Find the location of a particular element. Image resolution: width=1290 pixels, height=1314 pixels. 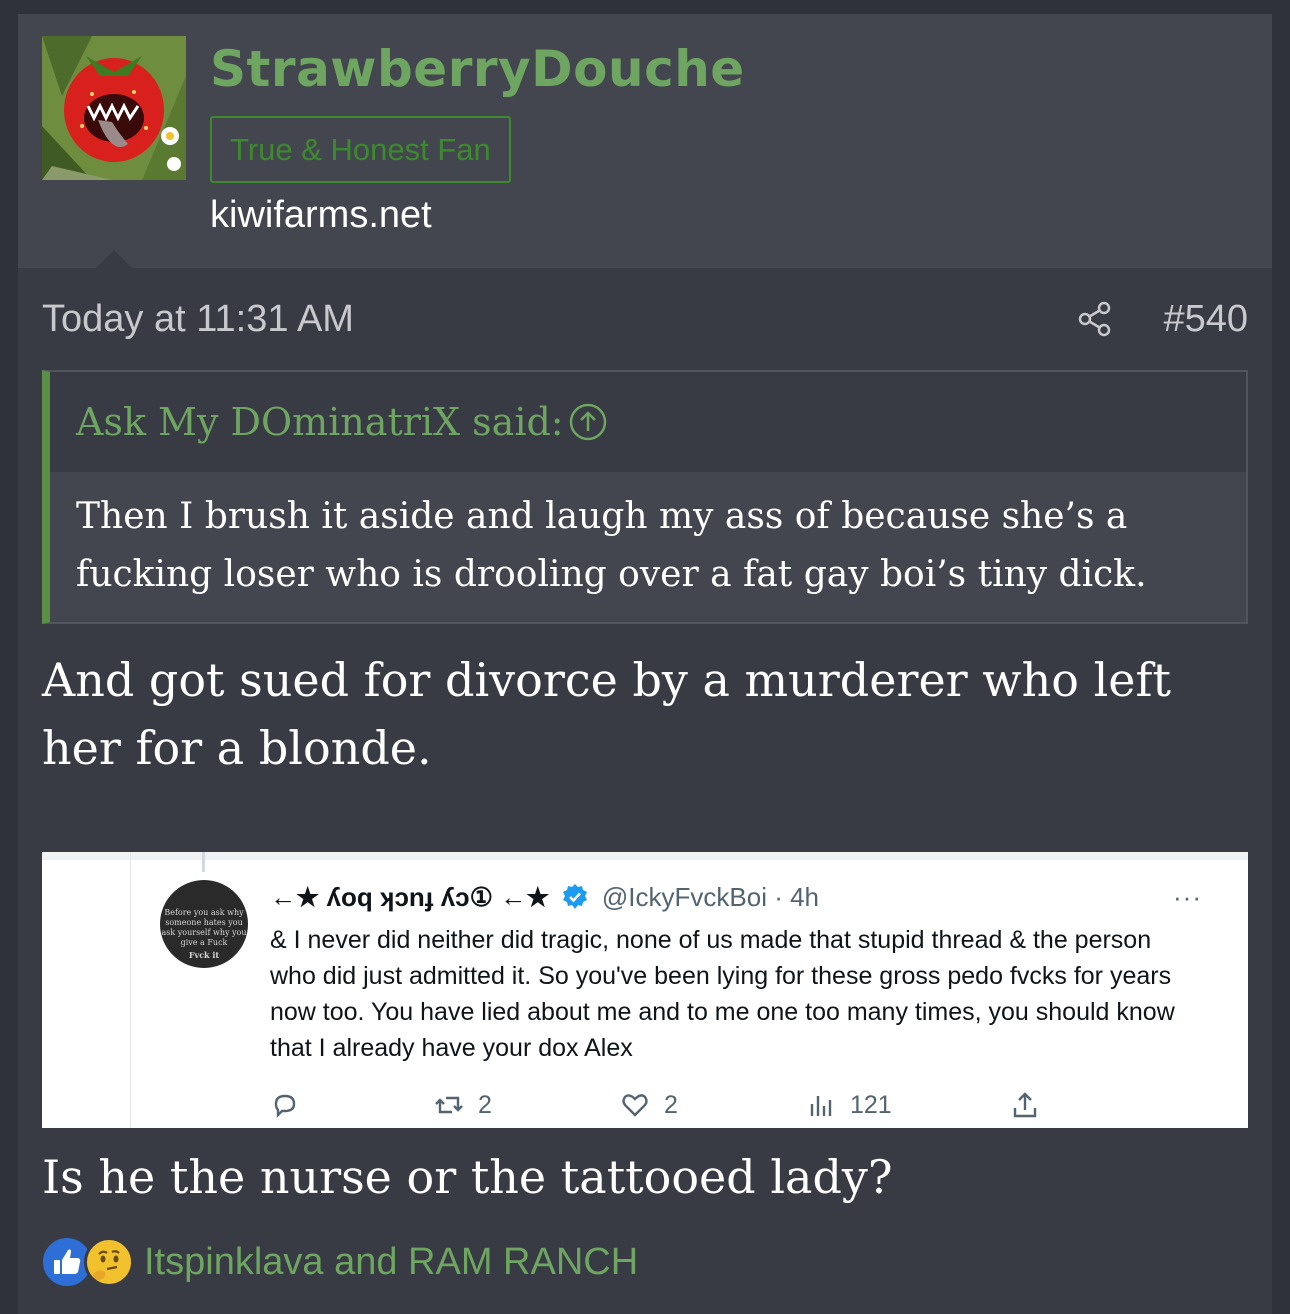

post-timestamp: Today at 11:31 AM is located at coordinates (198, 319).